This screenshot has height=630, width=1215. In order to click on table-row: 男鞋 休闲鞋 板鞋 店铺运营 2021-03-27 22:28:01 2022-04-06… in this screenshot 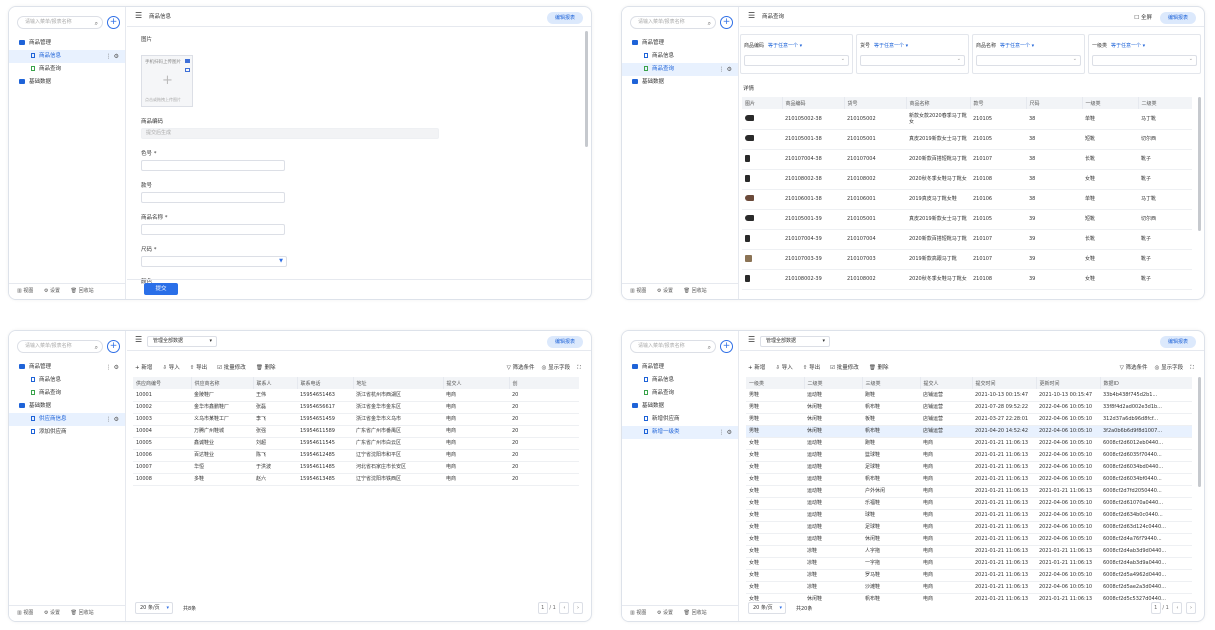, I will do `click(969, 419)`.